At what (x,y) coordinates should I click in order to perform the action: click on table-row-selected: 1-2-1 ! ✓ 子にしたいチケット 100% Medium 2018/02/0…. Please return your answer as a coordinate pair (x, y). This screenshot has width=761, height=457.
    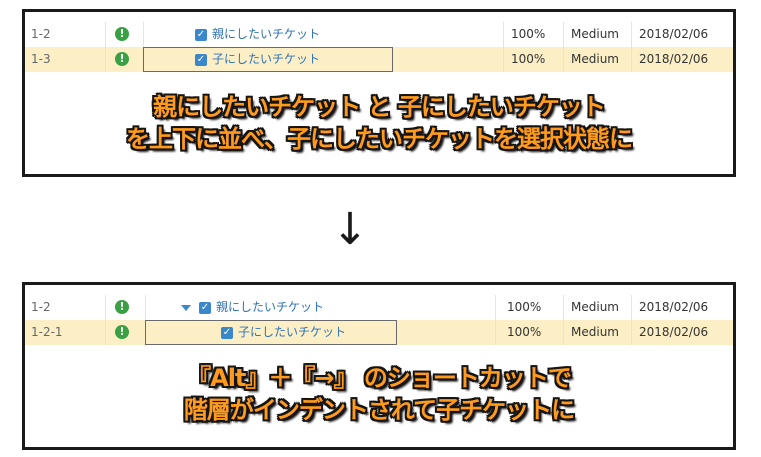
    Looking at the image, I should click on (379, 332).